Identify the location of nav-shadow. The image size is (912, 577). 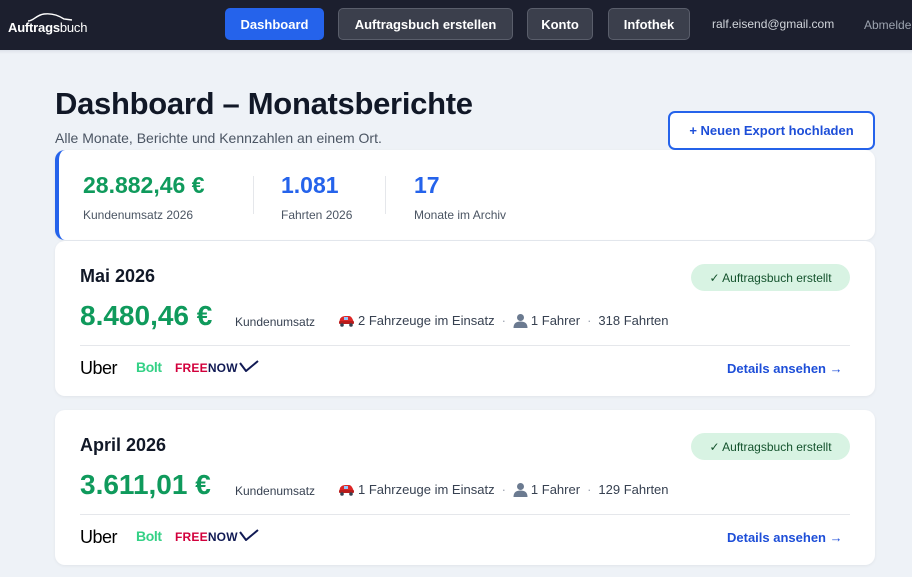
(456, 52).